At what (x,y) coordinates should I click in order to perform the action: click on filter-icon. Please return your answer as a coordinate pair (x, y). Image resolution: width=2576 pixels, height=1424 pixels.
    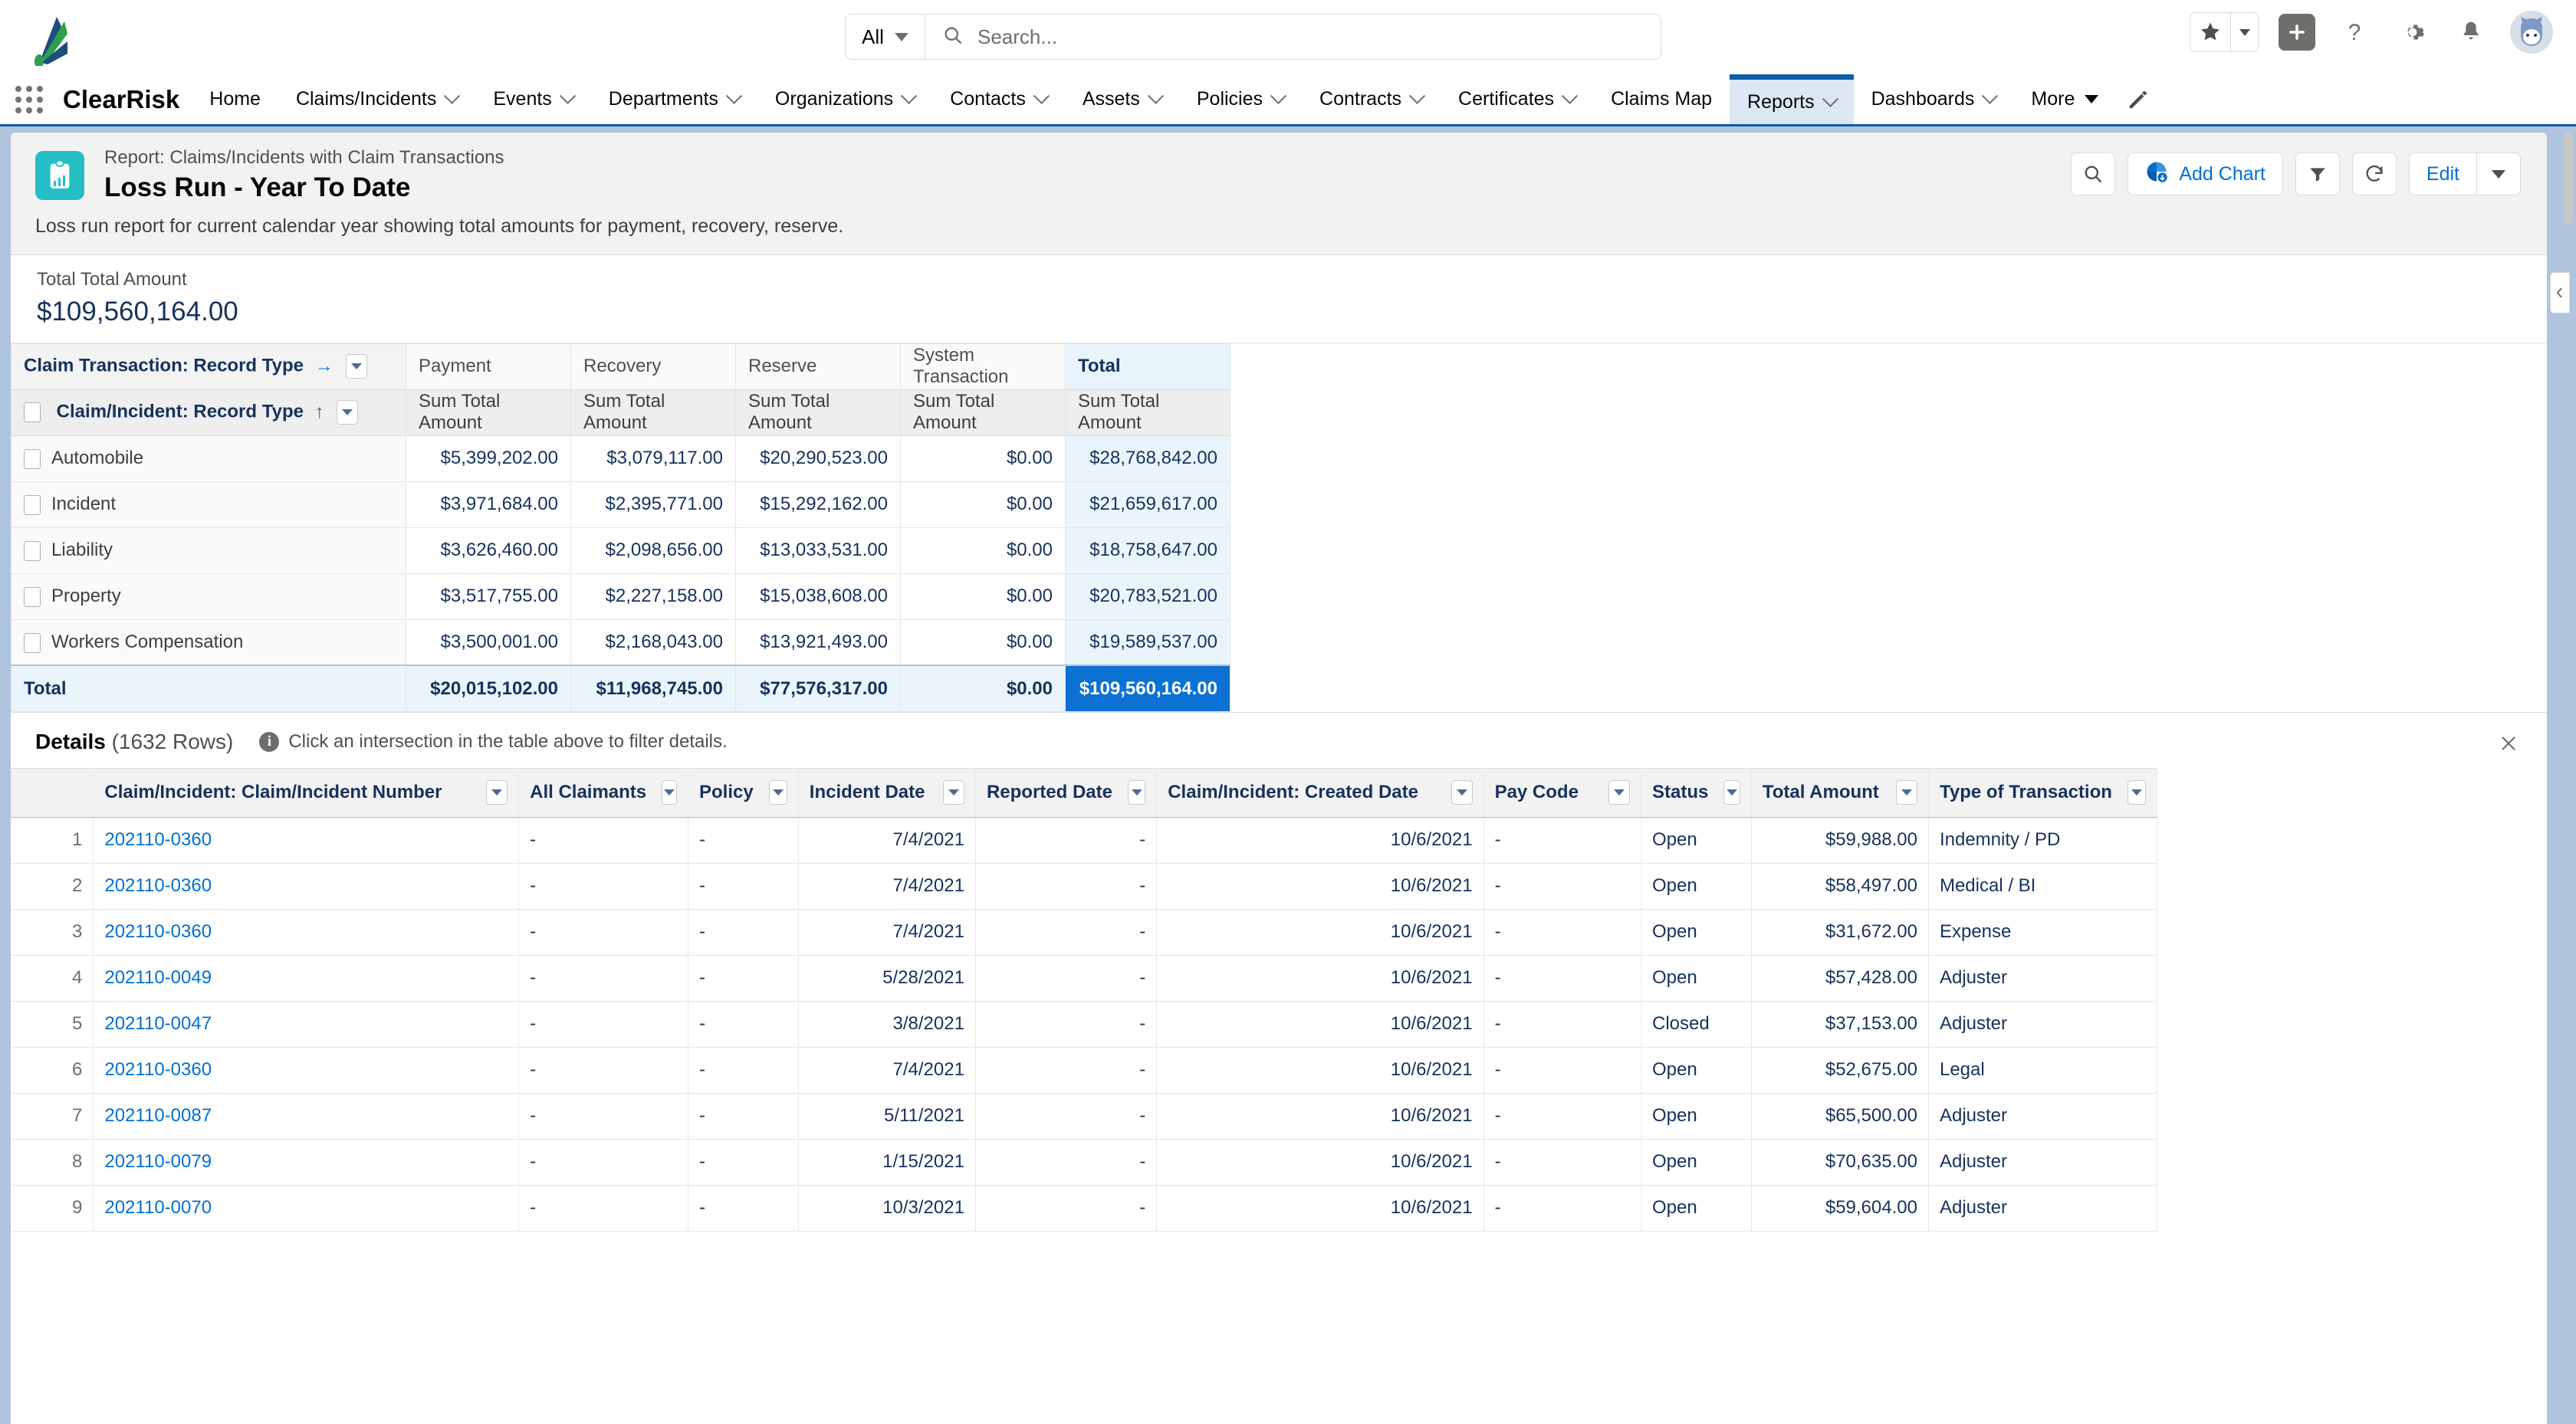
    Looking at the image, I should click on (2318, 174).